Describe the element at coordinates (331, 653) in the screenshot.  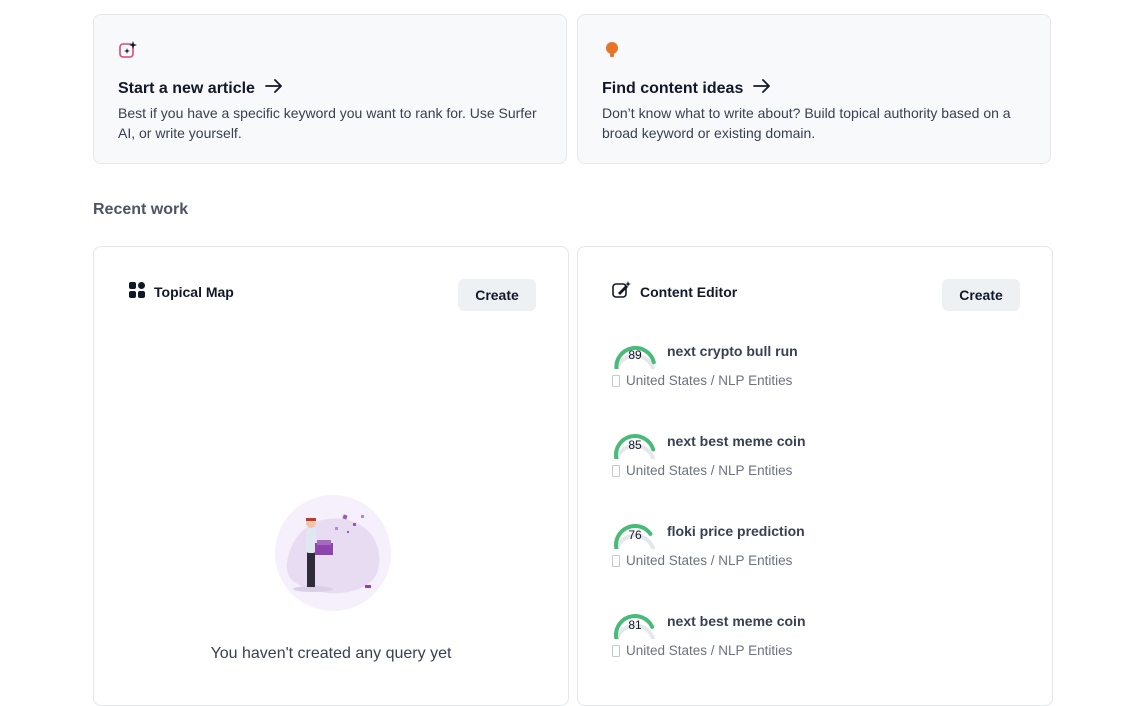
I see `empty-state-text: You haven't created any query yet` at that location.